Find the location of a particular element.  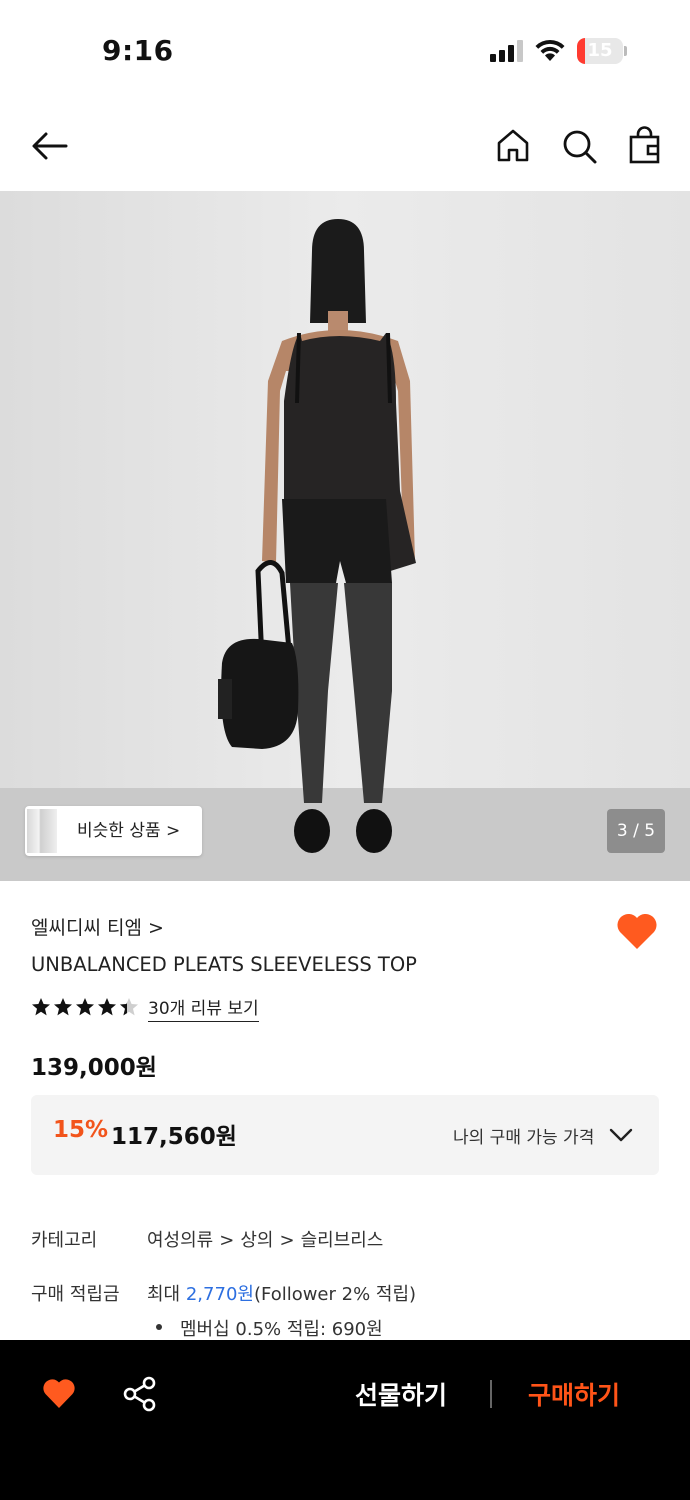

similar-products-label: 비슷한 상품 > is located at coordinates (129, 831).